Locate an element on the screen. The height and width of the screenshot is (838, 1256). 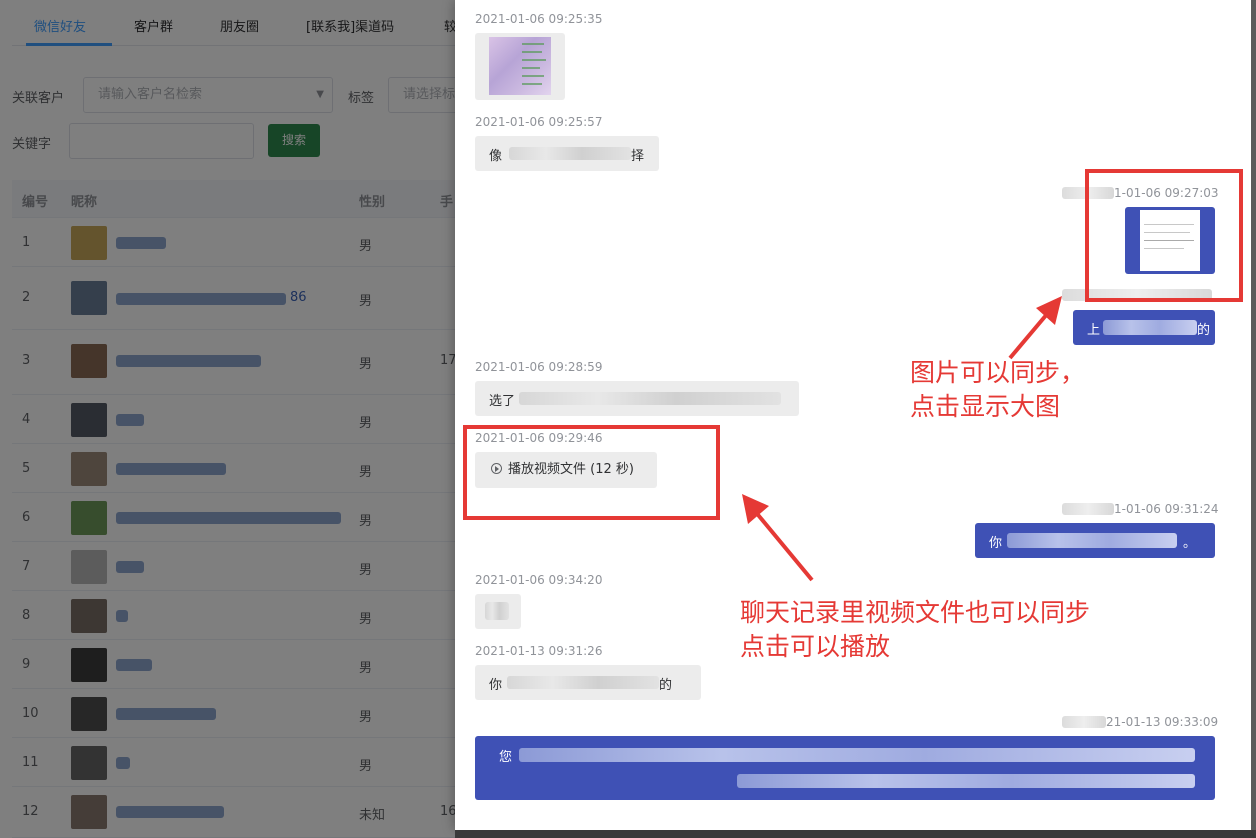
message-timestamp: 2021-01-06 09:34:20 is located at coordinates (539, 580).